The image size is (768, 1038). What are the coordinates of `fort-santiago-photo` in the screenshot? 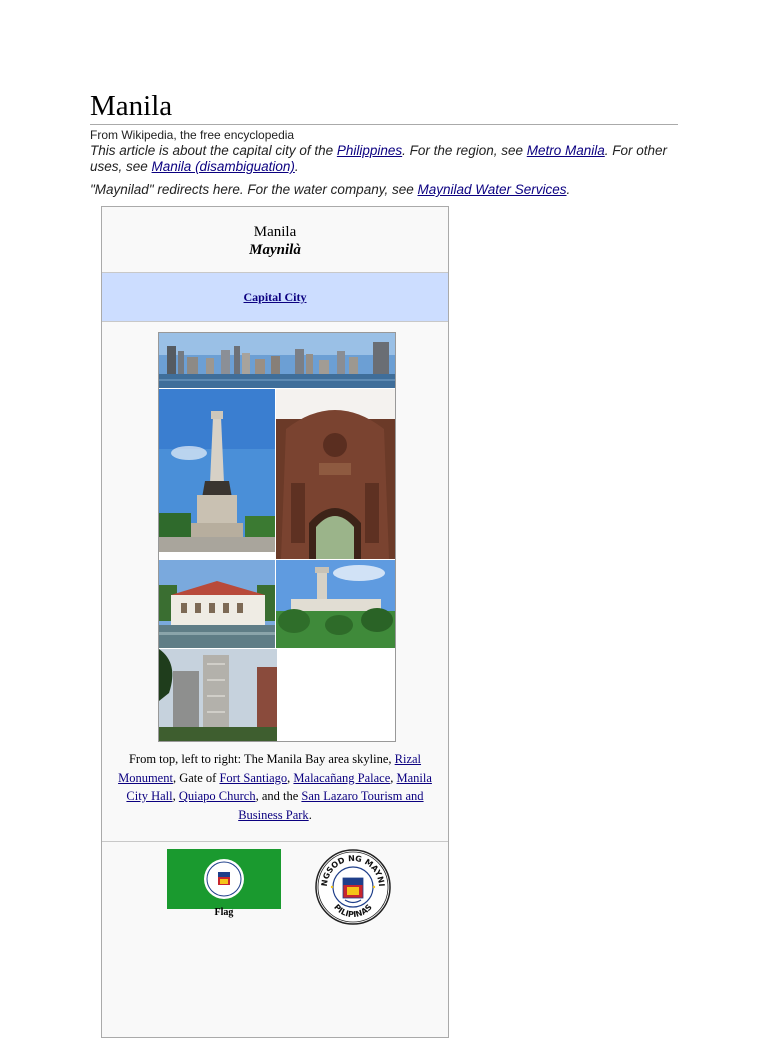 It's located at (335, 474).